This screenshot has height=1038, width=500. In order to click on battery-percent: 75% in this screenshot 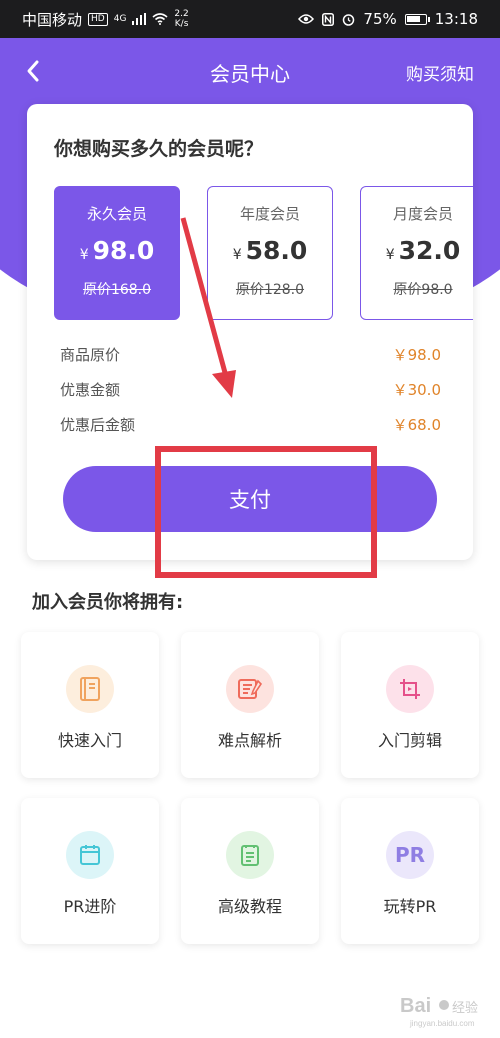, I will do `click(380, 19)`.